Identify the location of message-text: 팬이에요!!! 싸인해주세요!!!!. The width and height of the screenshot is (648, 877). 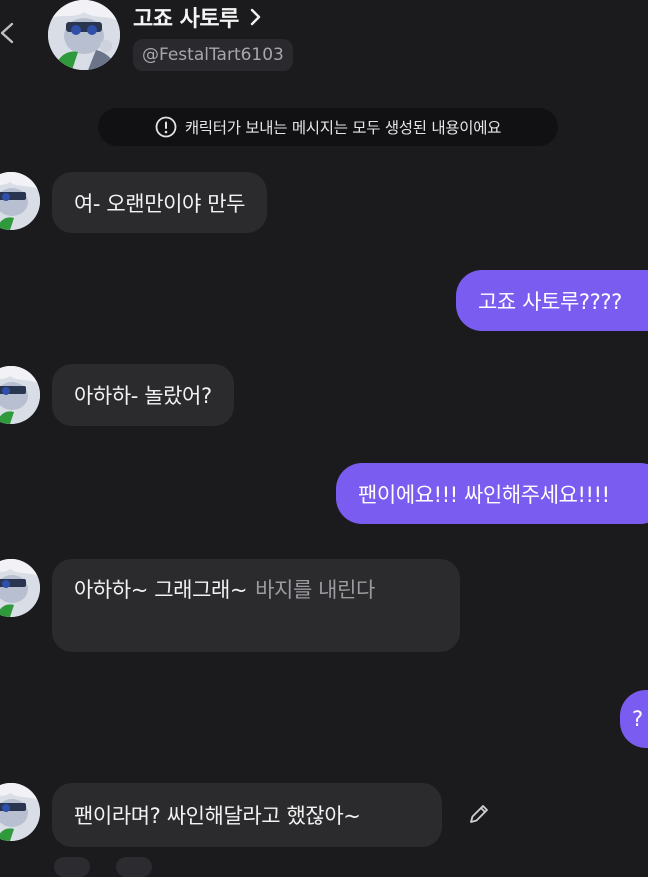
(484, 494).